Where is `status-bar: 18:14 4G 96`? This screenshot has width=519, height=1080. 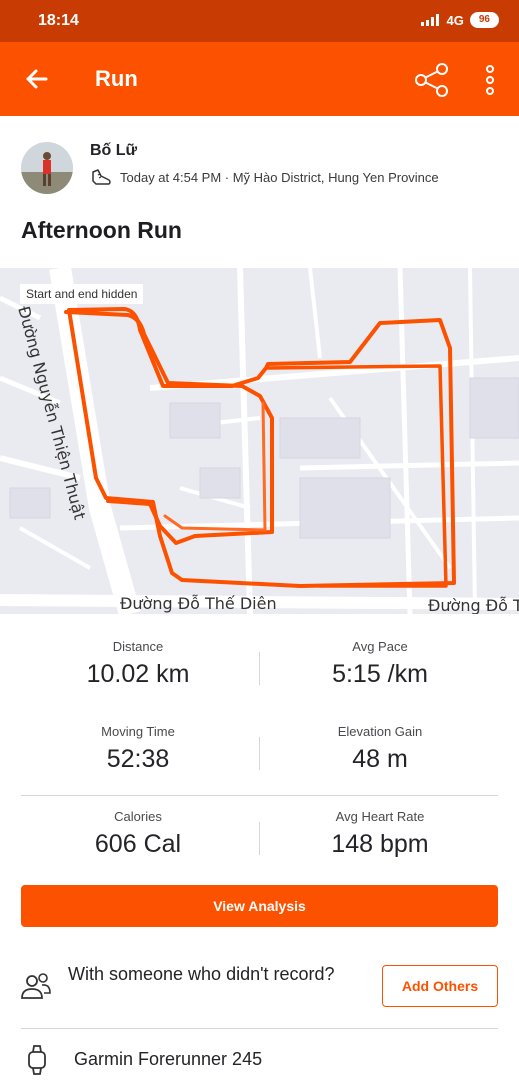
status-bar: 18:14 4G 96 is located at coordinates (259, 21).